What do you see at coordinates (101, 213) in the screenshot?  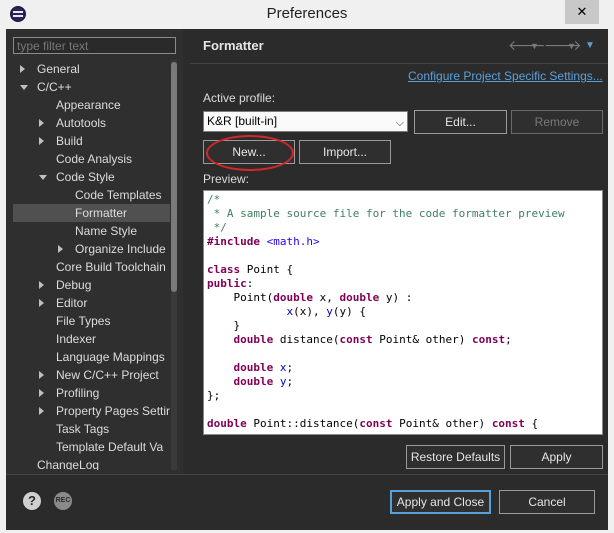 I see `tree-item-label: Formatter` at bounding box center [101, 213].